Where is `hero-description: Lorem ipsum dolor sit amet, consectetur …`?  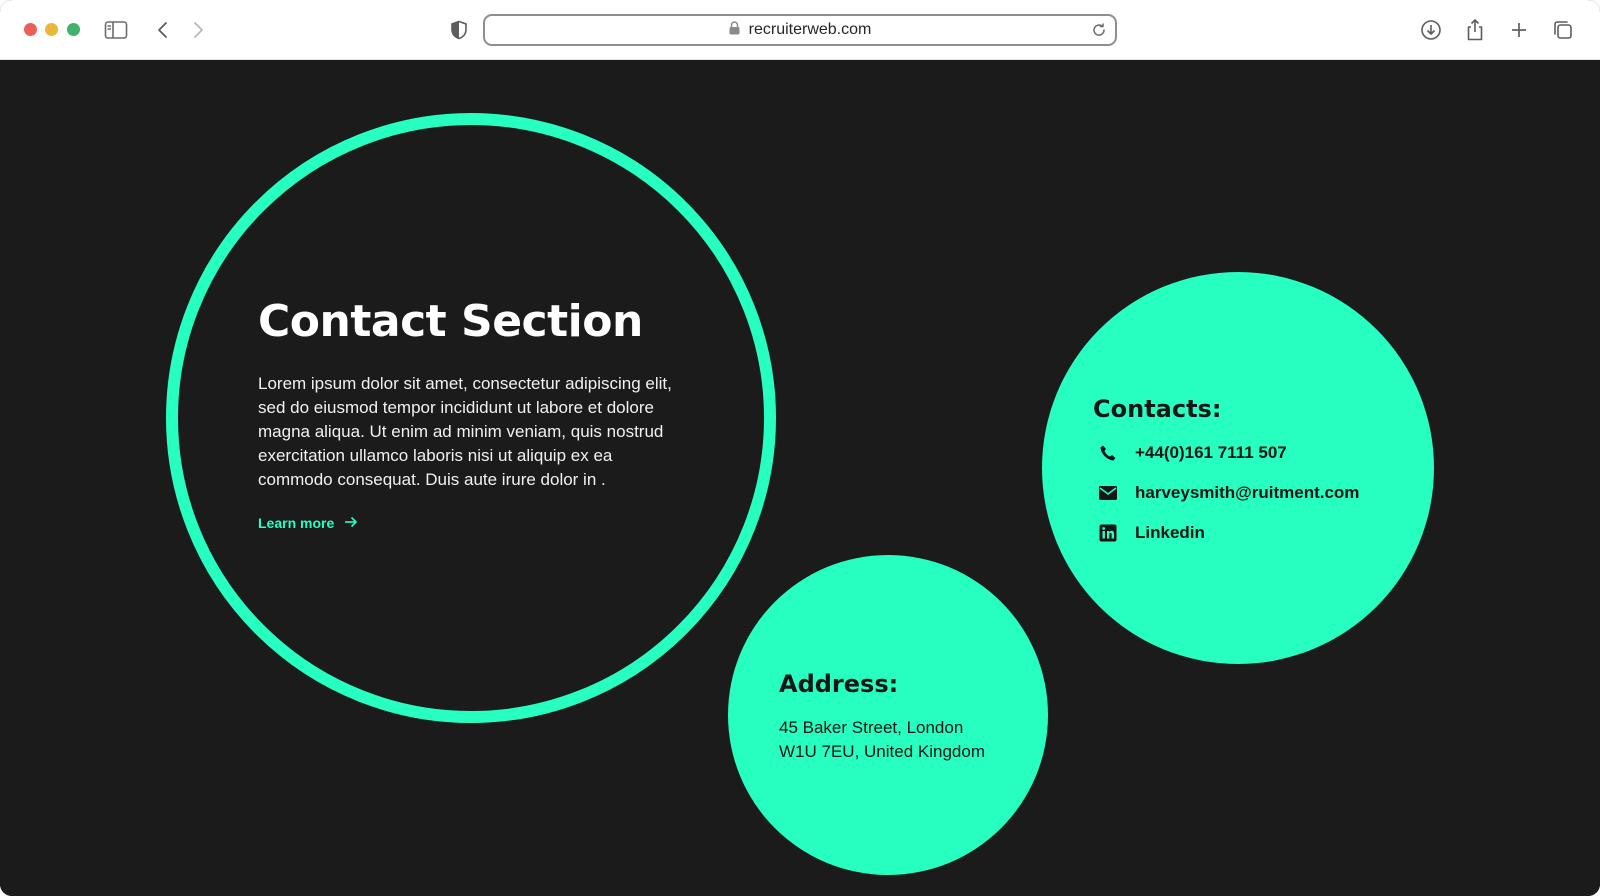
hero-description: Lorem ipsum dolor sit amet, consectetur … is located at coordinates (465, 431).